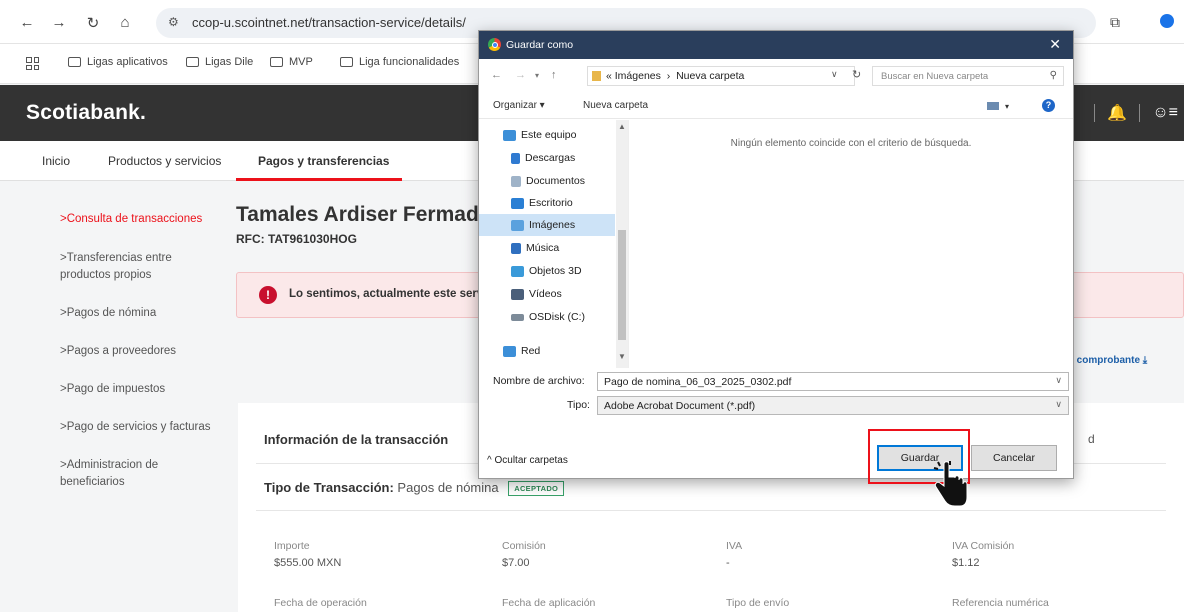 The width and height of the screenshot is (1184, 612). Describe the element at coordinates (983, 546) in the screenshot. I see `field-label-iva-comision: IVA Comisión` at that location.